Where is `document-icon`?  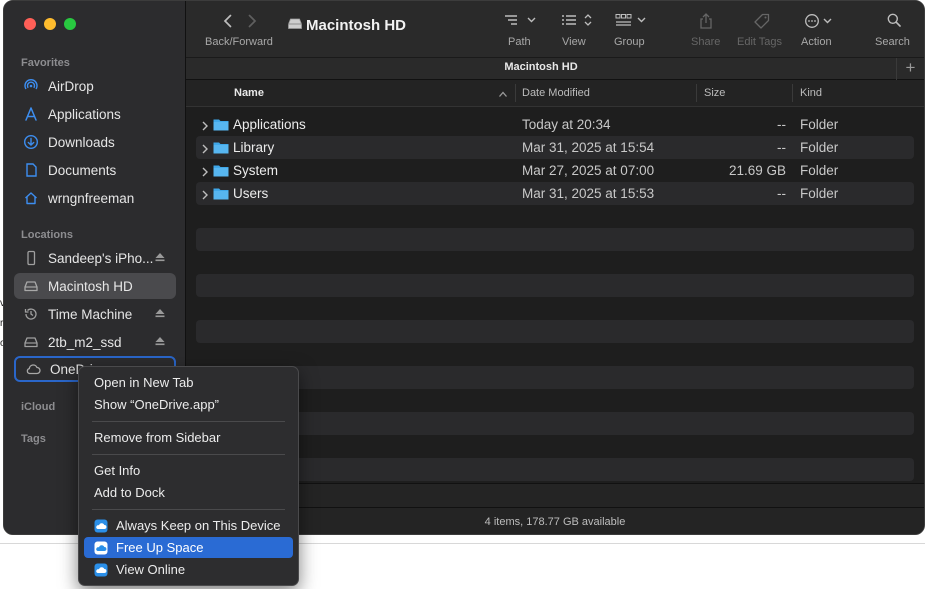 document-icon is located at coordinates (31, 170).